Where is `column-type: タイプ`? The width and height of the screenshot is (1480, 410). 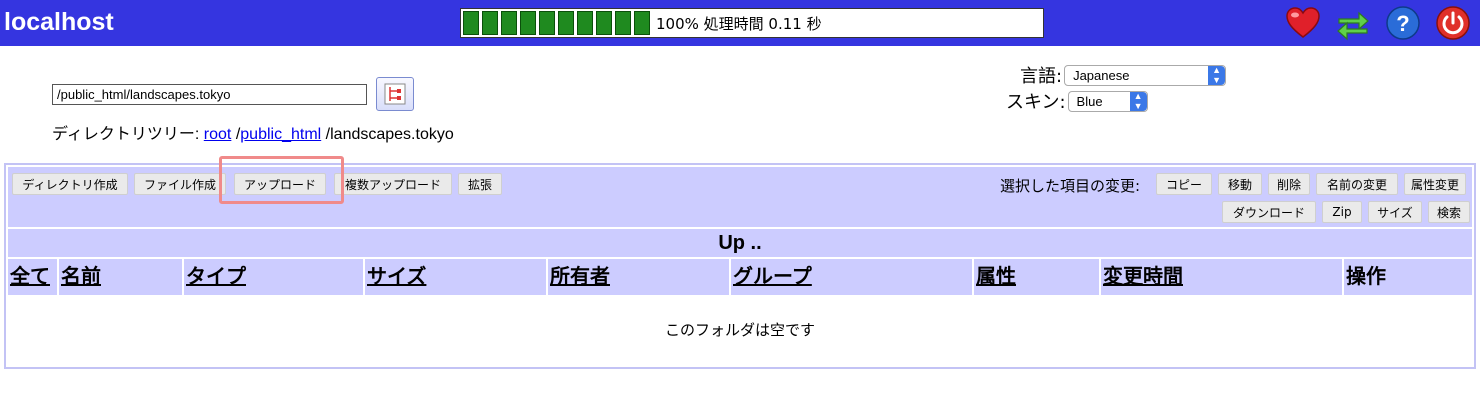 column-type: タイプ is located at coordinates (273, 277).